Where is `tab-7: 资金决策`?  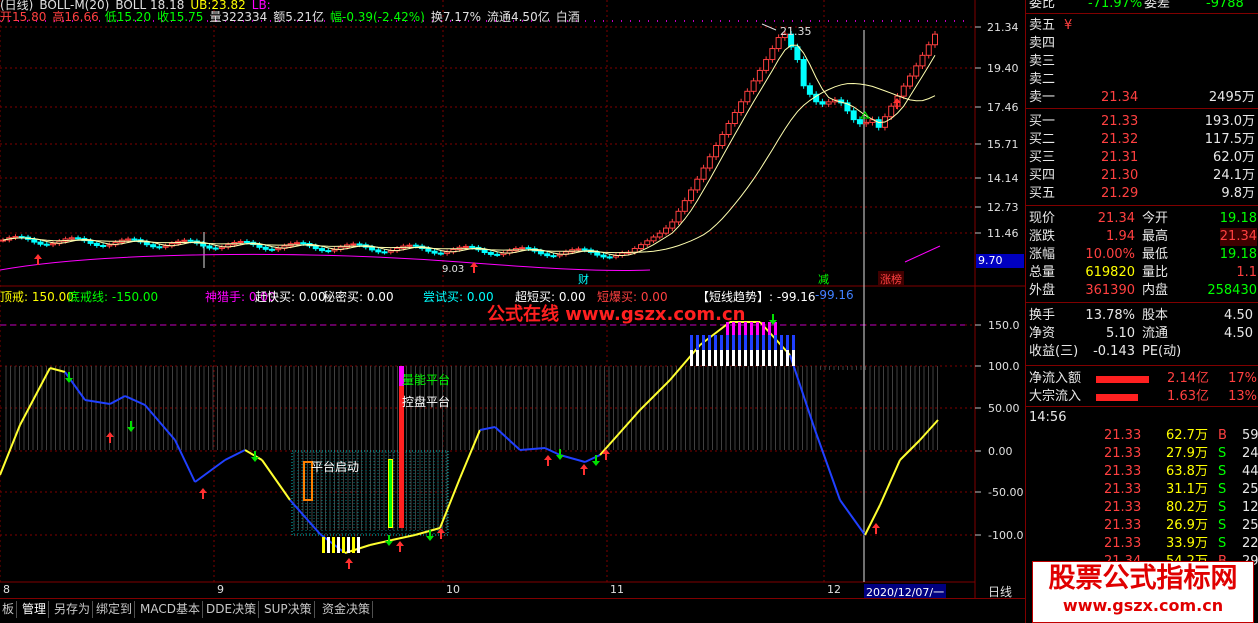 tab-7: 资金决策 is located at coordinates (347, 609).